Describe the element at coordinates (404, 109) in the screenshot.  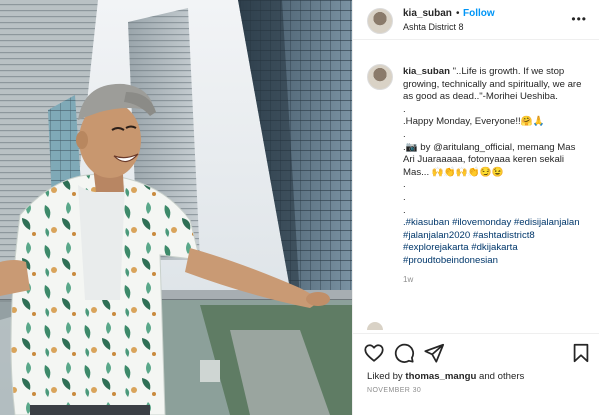
I see `caption-line-1: .` at that location.